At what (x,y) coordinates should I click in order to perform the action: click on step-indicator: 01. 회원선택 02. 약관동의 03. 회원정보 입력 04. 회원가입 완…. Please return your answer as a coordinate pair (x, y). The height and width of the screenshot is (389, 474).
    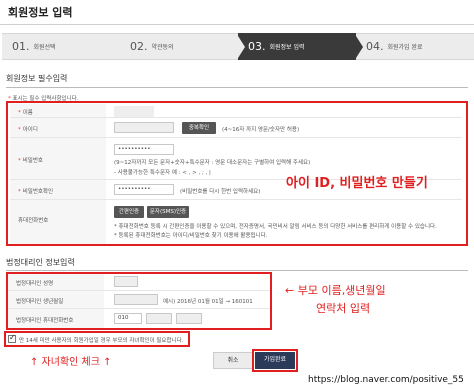
    Looking at the image, I should click on (238, 46).